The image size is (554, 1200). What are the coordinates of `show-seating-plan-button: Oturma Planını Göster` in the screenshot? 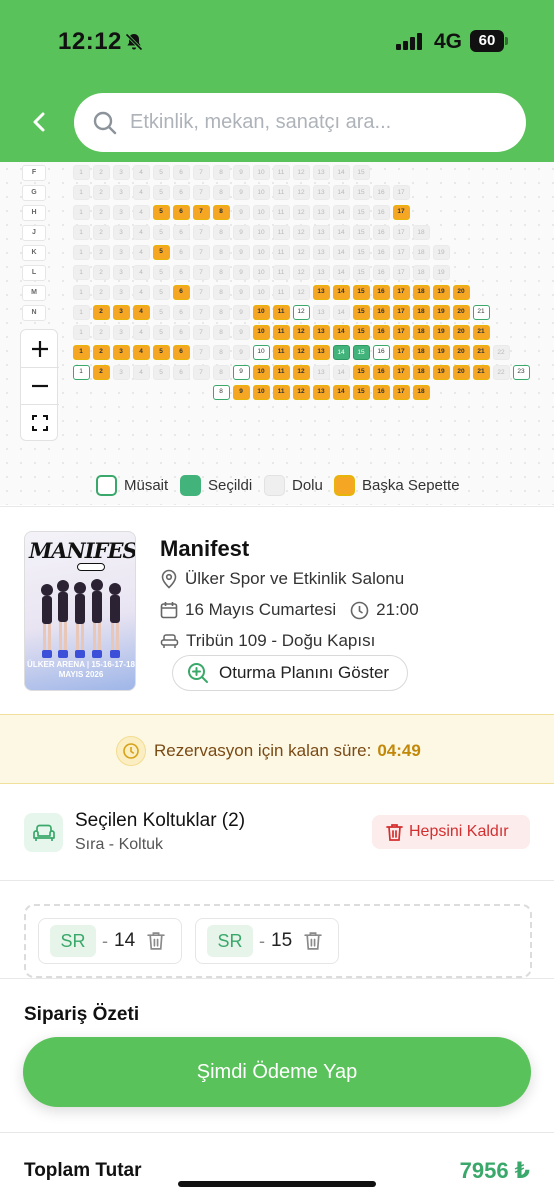 It's located at (290, 673).